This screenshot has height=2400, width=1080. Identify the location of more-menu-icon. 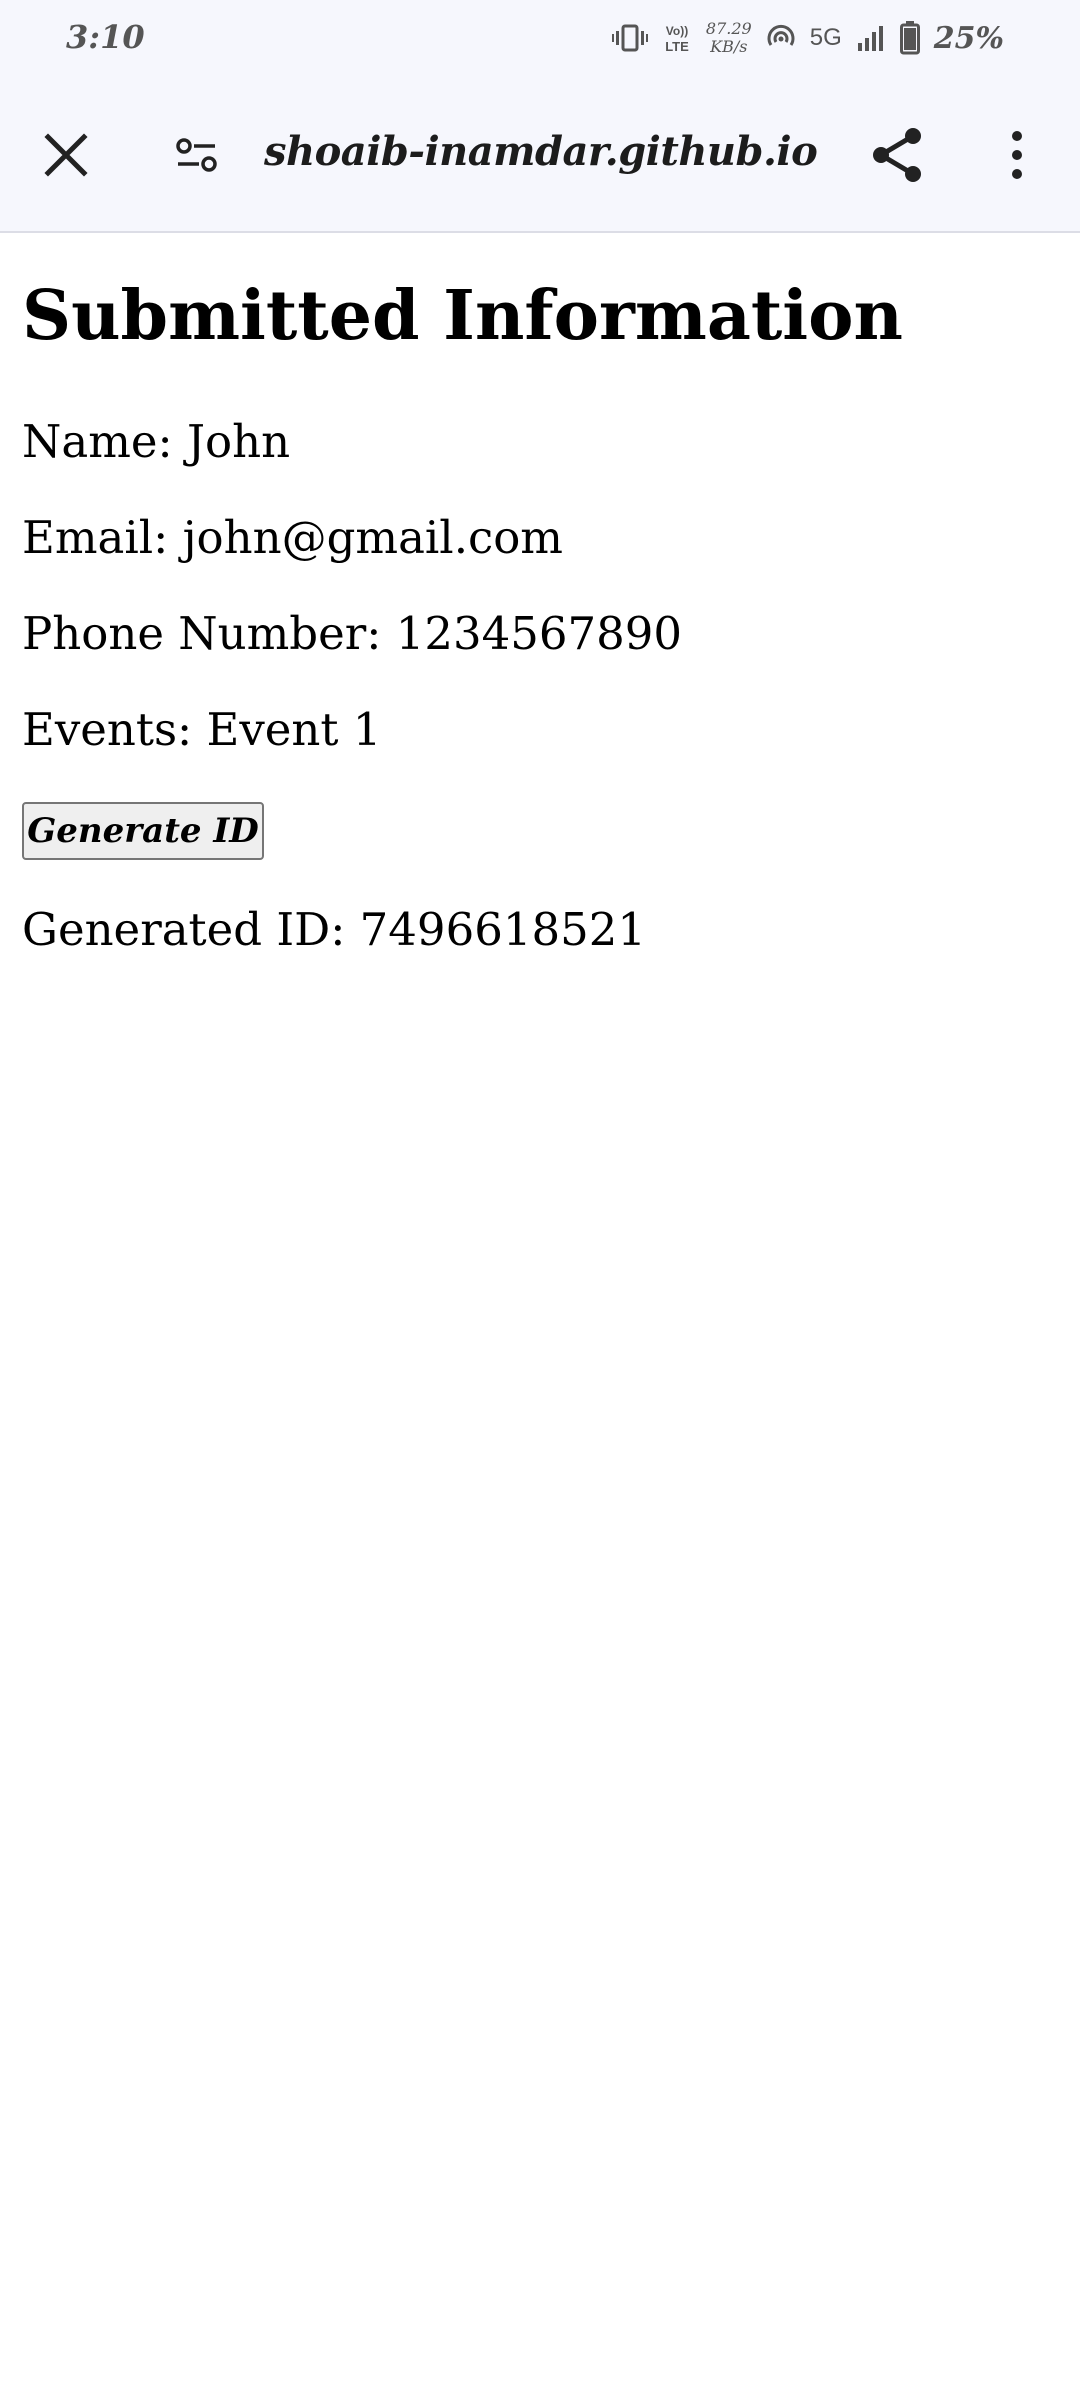
(1017, 157).